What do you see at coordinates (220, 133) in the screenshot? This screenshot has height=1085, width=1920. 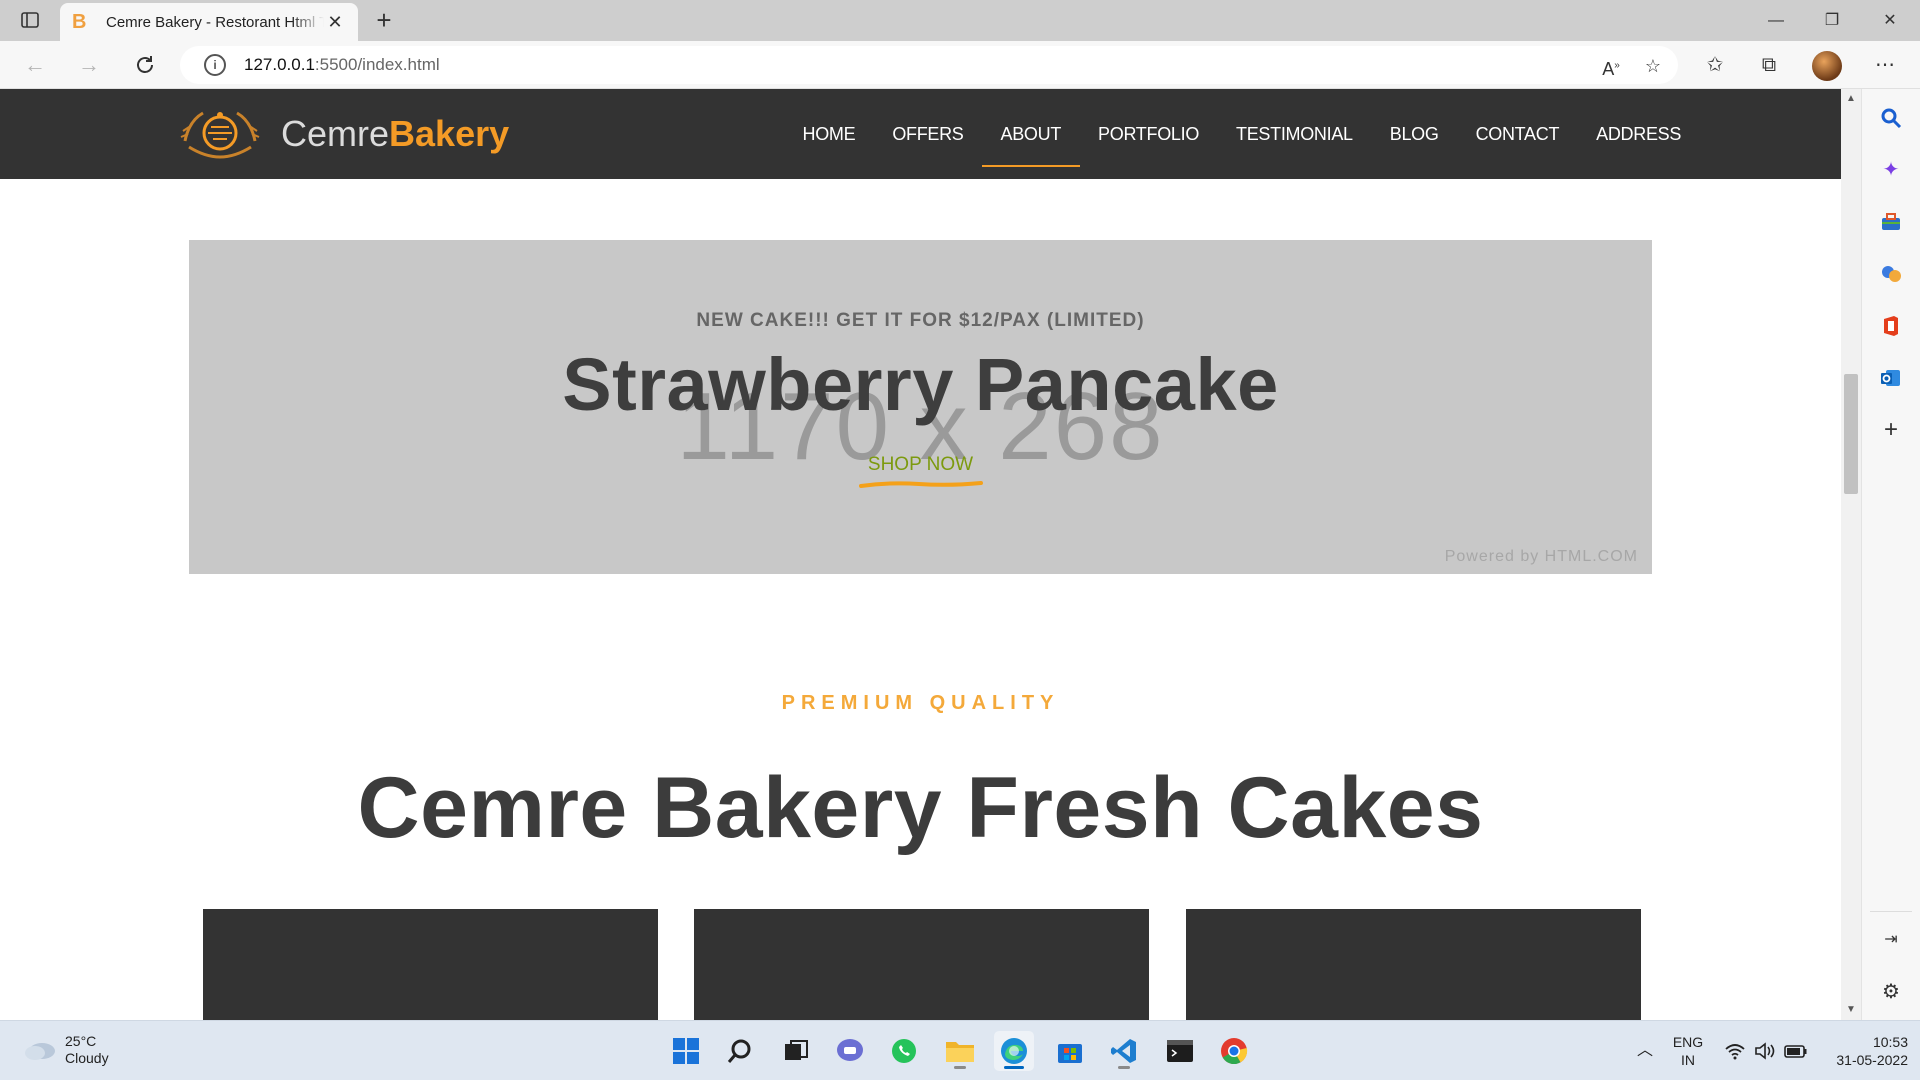 I see `bakery-logo` at bounding box center [220, 133].